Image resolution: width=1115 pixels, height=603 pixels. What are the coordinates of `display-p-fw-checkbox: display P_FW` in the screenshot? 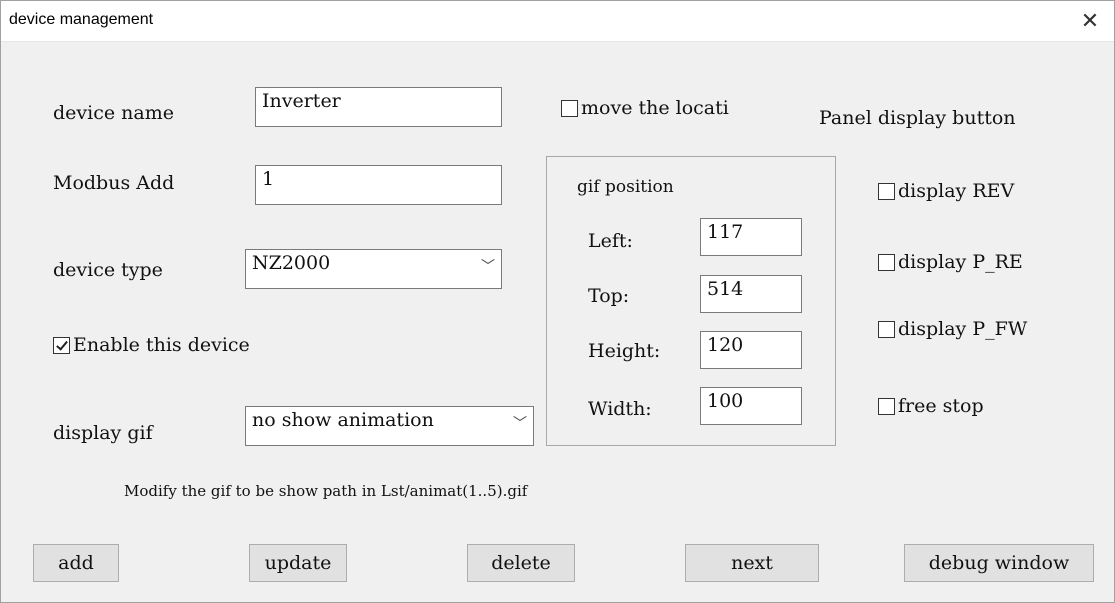 It's located at (952, 329).